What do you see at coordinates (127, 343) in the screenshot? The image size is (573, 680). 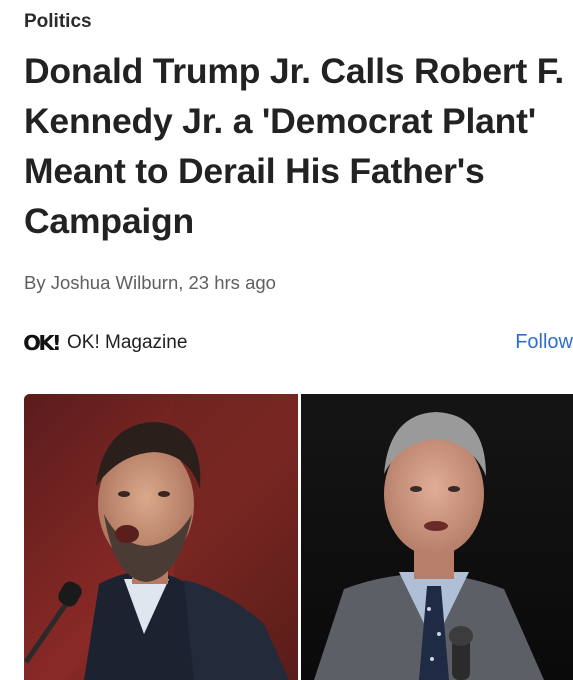 I see `publisher-name: OK! Magazine` at bounding box center [127, 343].